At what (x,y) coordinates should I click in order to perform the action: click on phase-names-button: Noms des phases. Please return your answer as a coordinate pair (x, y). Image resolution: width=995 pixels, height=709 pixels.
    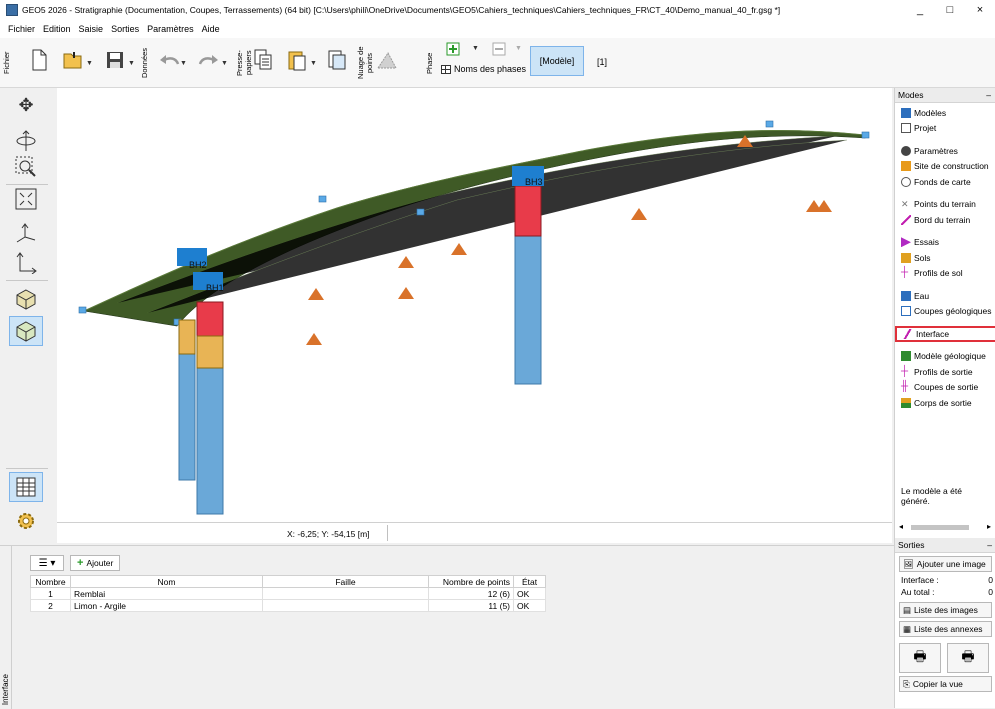
    Looking at the image, I should click on (483, 69).